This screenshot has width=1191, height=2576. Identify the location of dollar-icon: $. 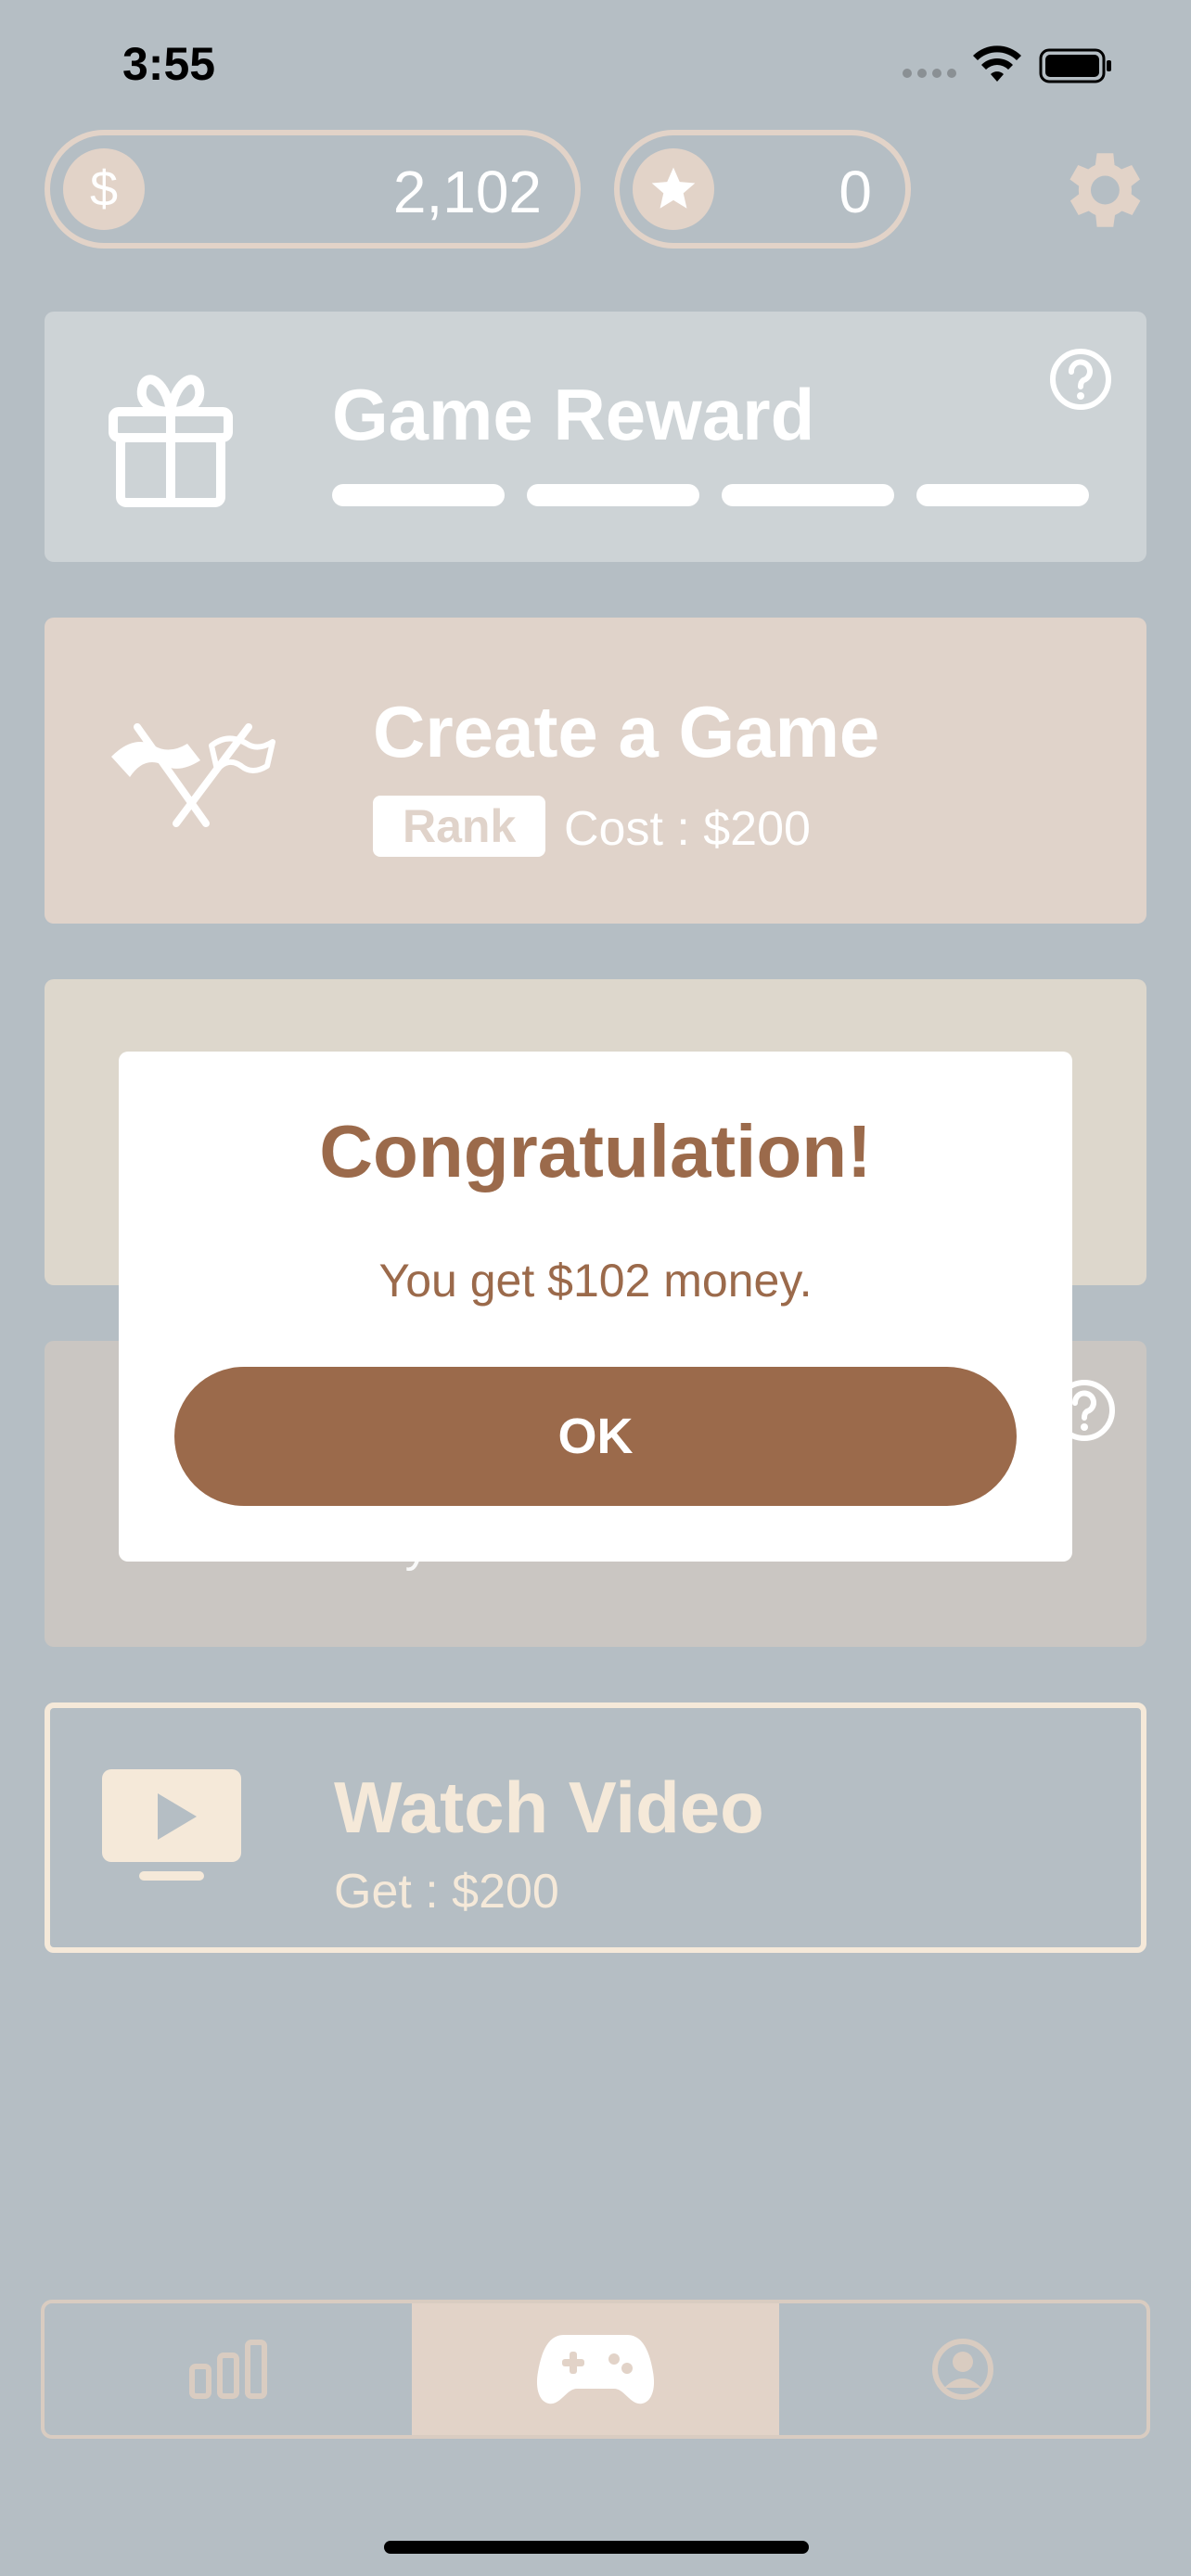
(104, 189).